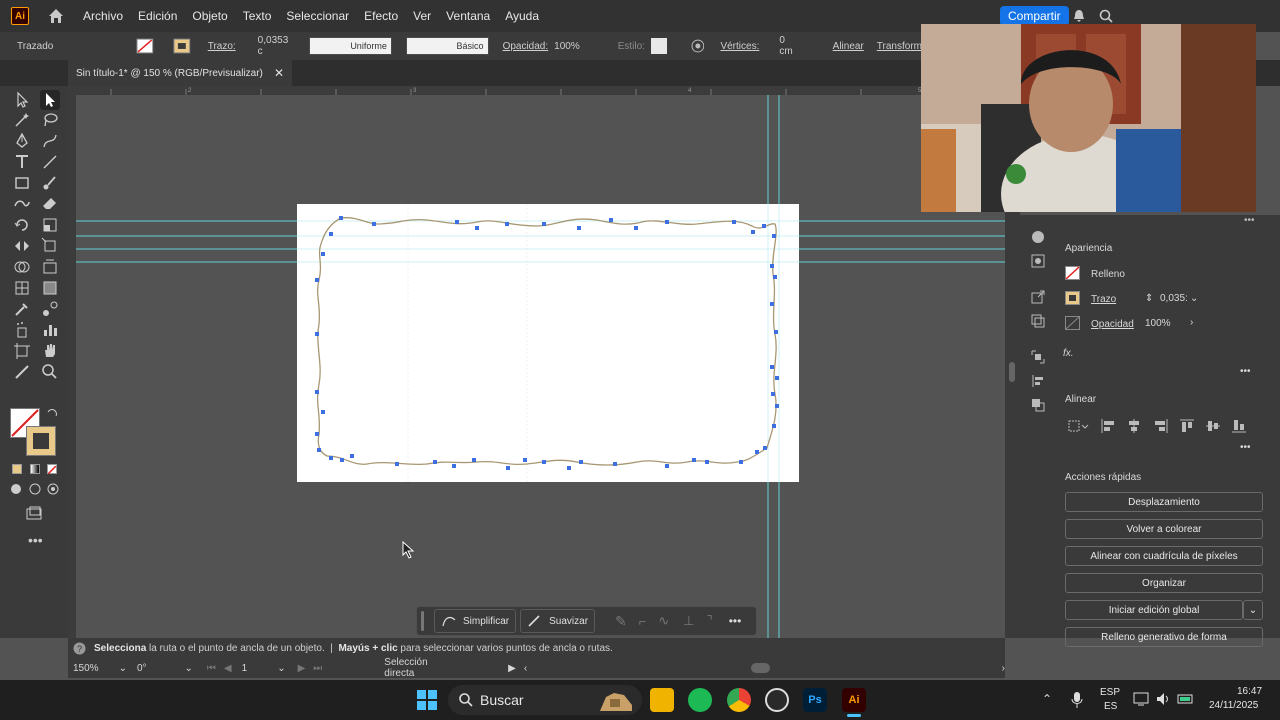 Image resolution: width=1280 pixels, height=720 pixels. Describe the element at coordinates (1154, 610) in the screenshot. I see `global-edit-button: Iniciar edición global` at that location.